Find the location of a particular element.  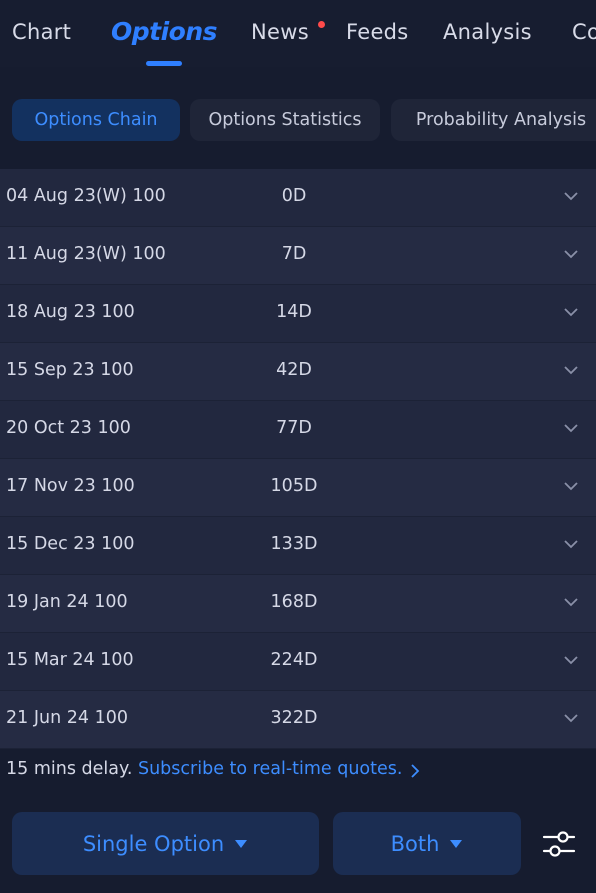

filter-sliders-icon is located at coordinates (559, 844).